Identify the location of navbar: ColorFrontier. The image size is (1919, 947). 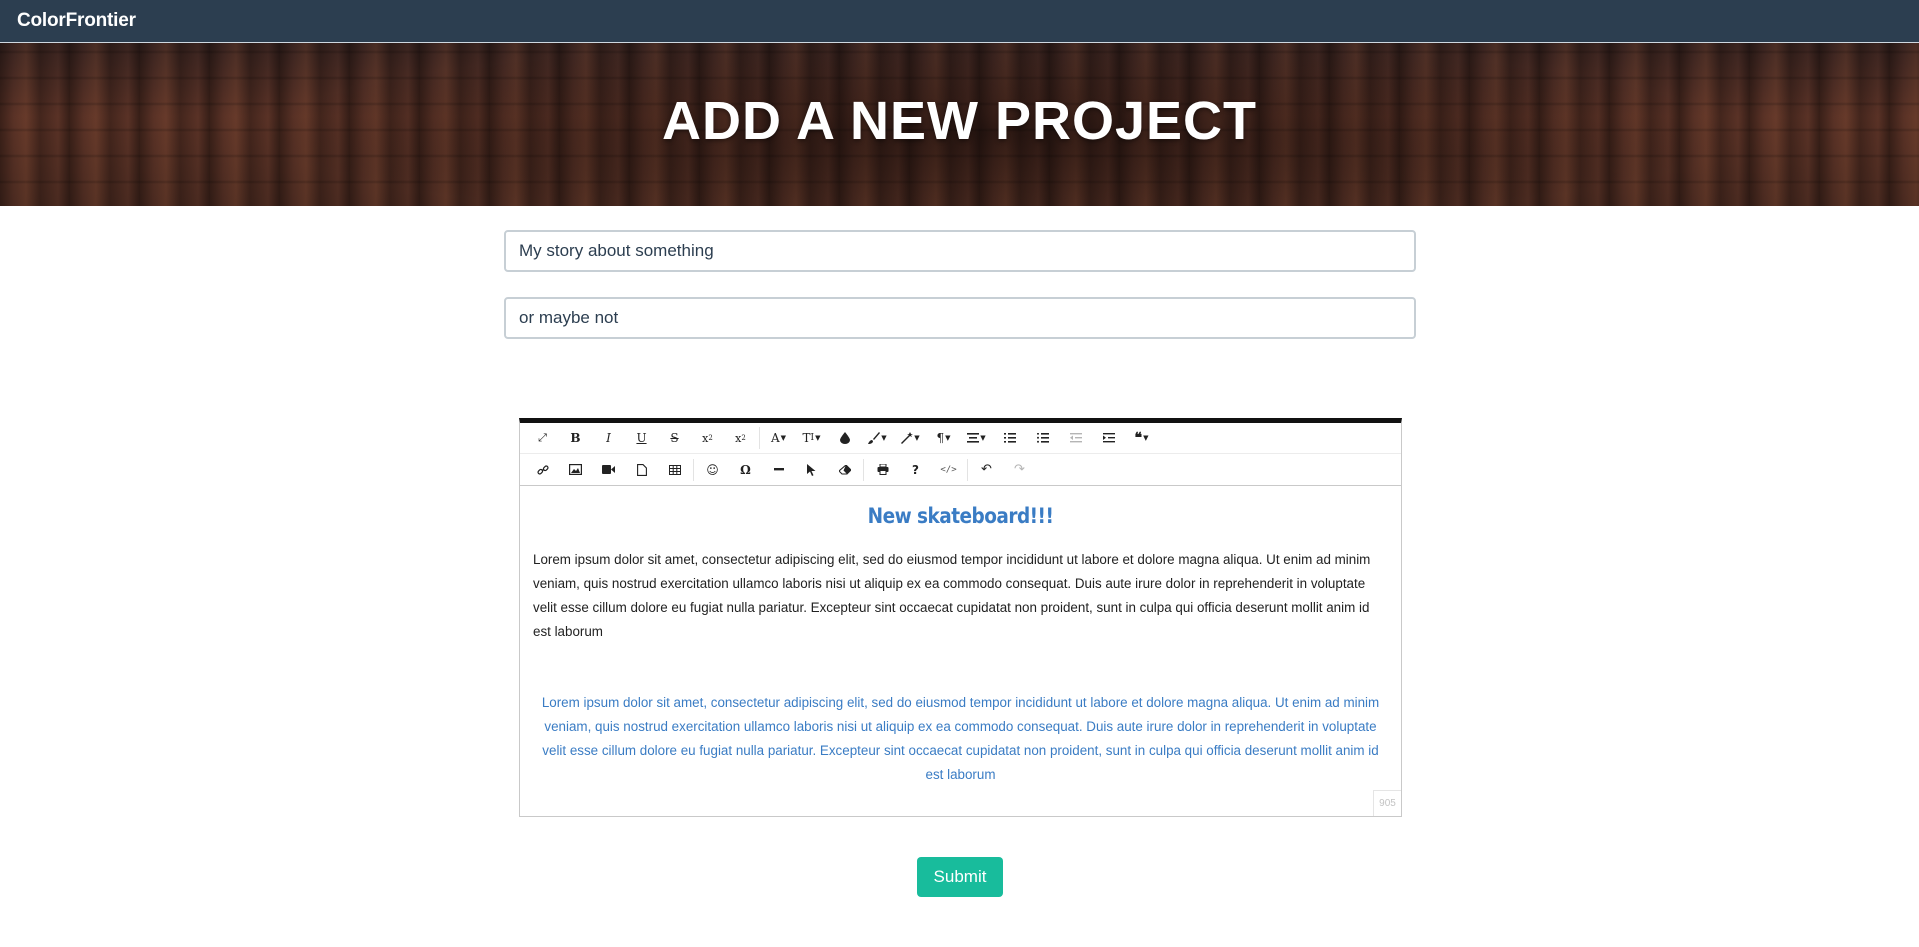
(959, 21).